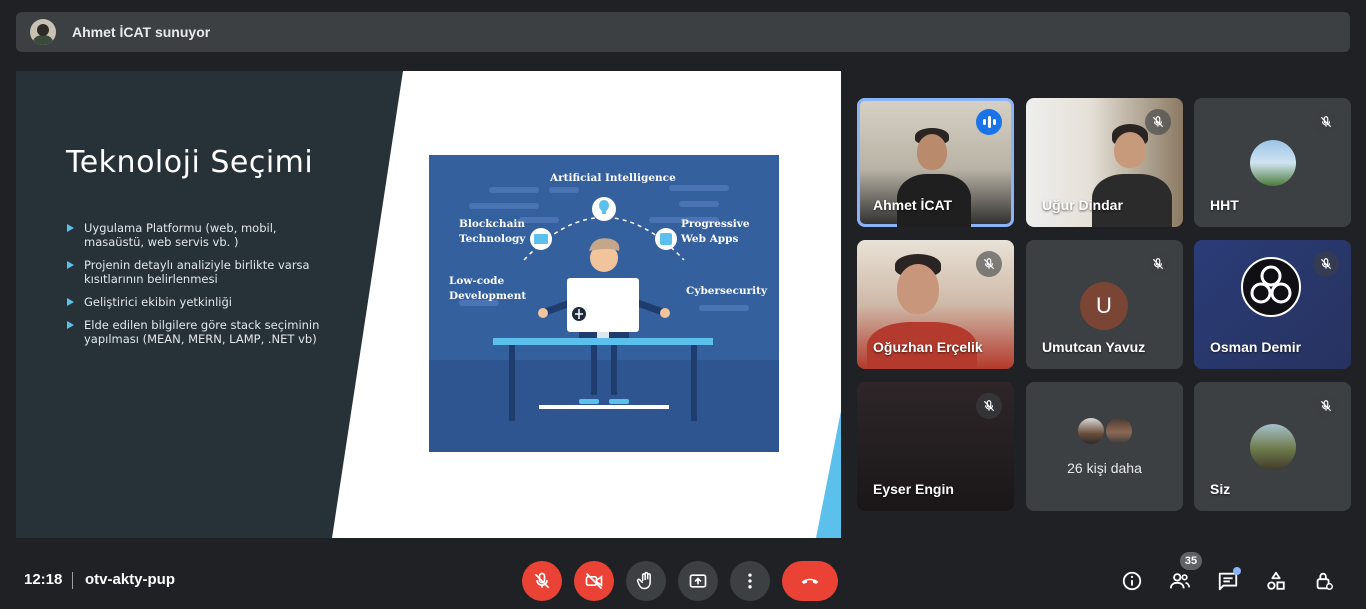  I want to click on illustration-label-ai: Artificial Intelligence, so click(613, 178).